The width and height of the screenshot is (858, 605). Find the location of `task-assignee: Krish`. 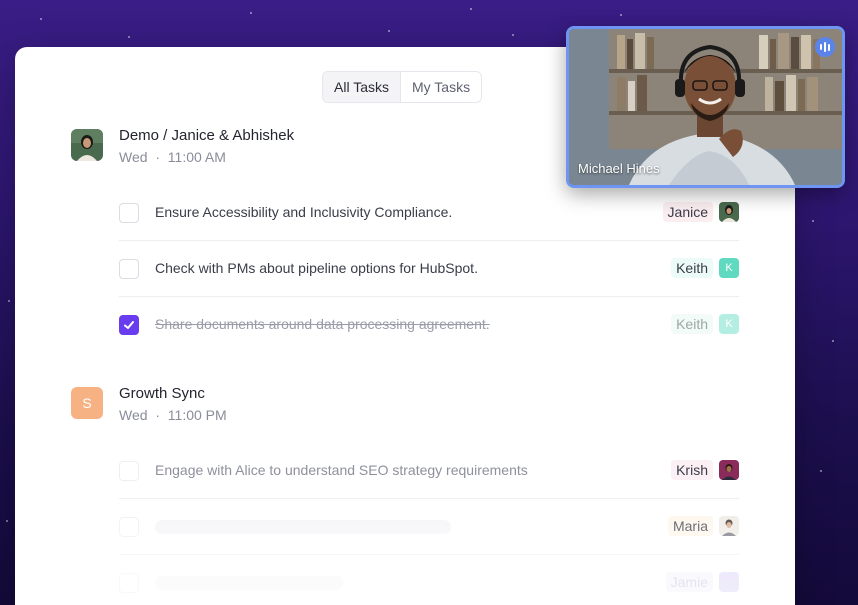

task-assignee: Krish is located at coordinates (705, 470).